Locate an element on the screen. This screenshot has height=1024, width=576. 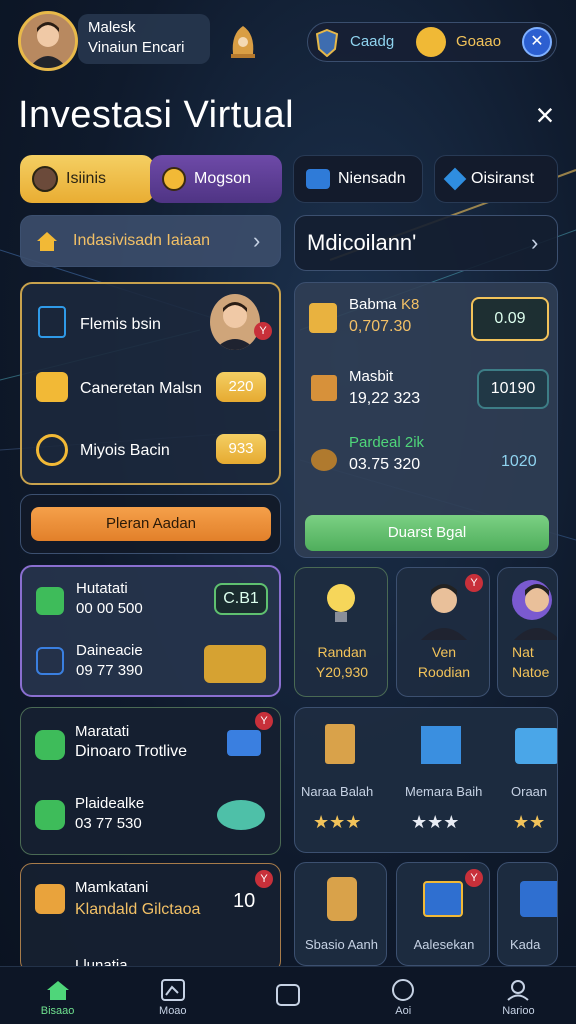
item-stars: ★★ is located at coordinates (529, 822).